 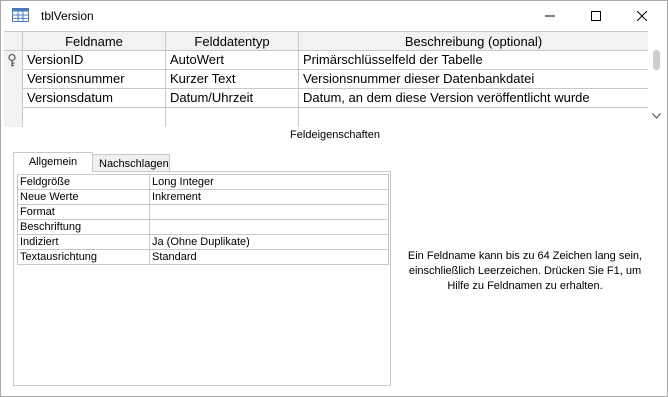 What do you see at coordinates (83, 227) in the screenshot?
I see `property-label: Beschriftung` at bounding box center [83, 227].